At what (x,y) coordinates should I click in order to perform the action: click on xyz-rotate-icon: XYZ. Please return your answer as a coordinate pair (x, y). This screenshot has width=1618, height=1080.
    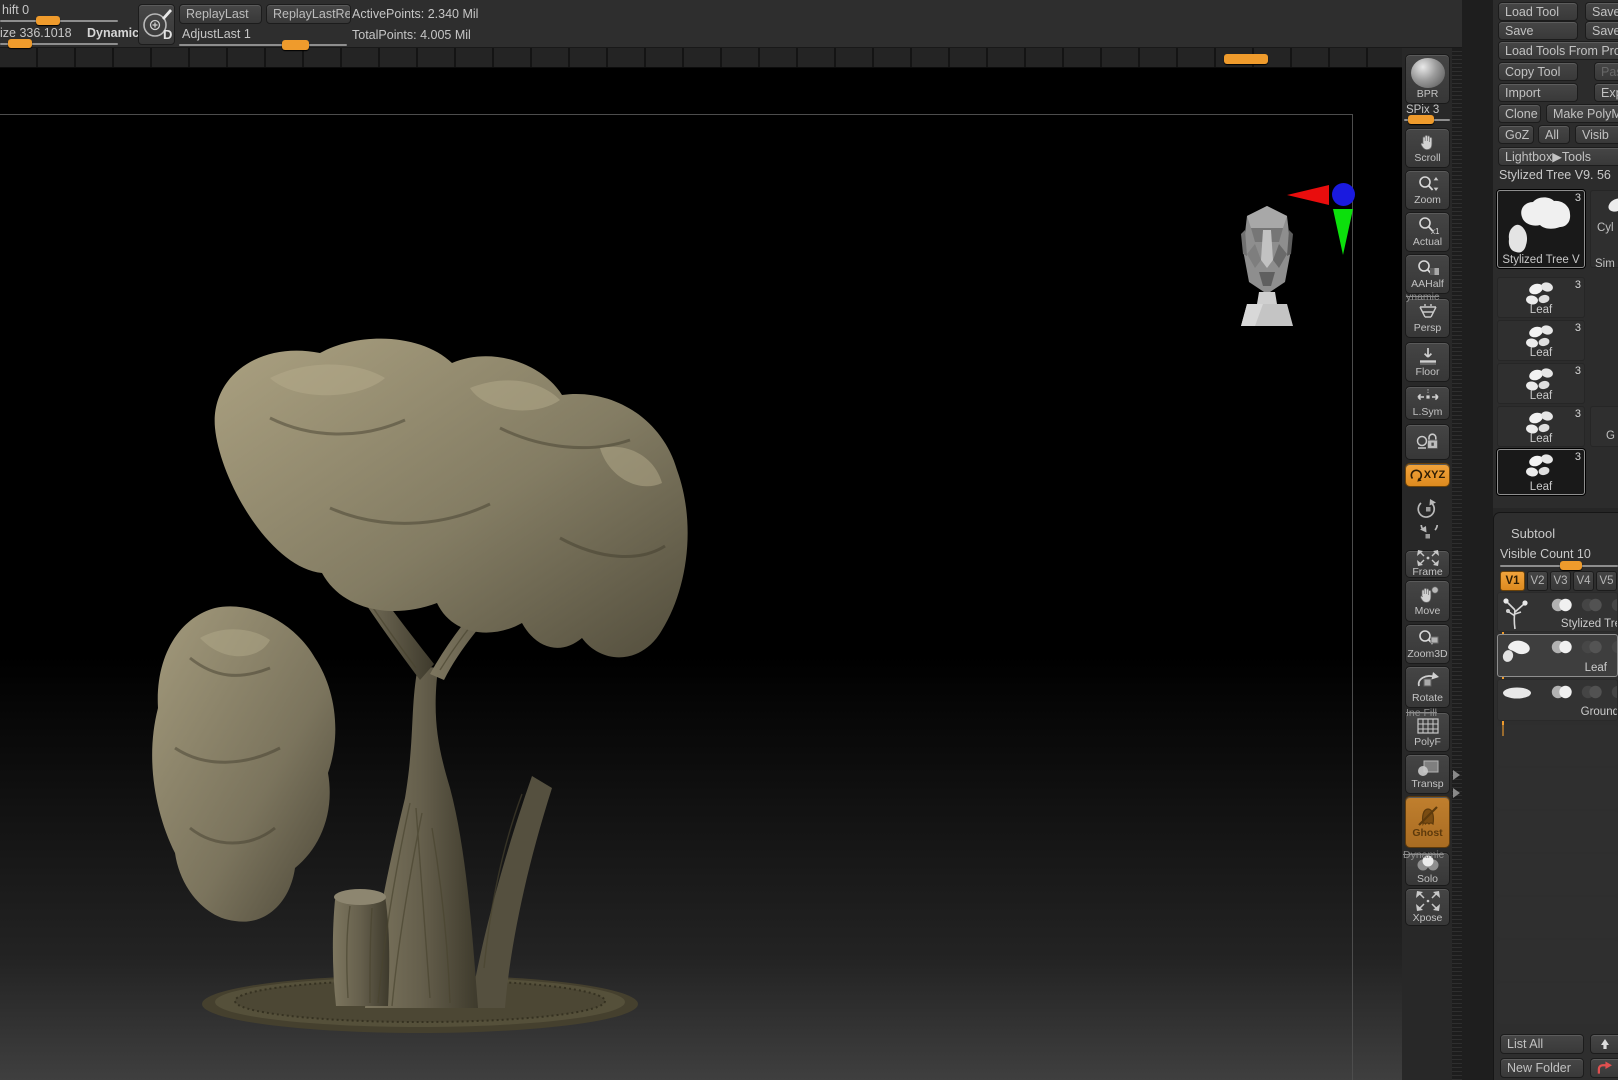
    Looking at the image, I should click on (1427, 475).